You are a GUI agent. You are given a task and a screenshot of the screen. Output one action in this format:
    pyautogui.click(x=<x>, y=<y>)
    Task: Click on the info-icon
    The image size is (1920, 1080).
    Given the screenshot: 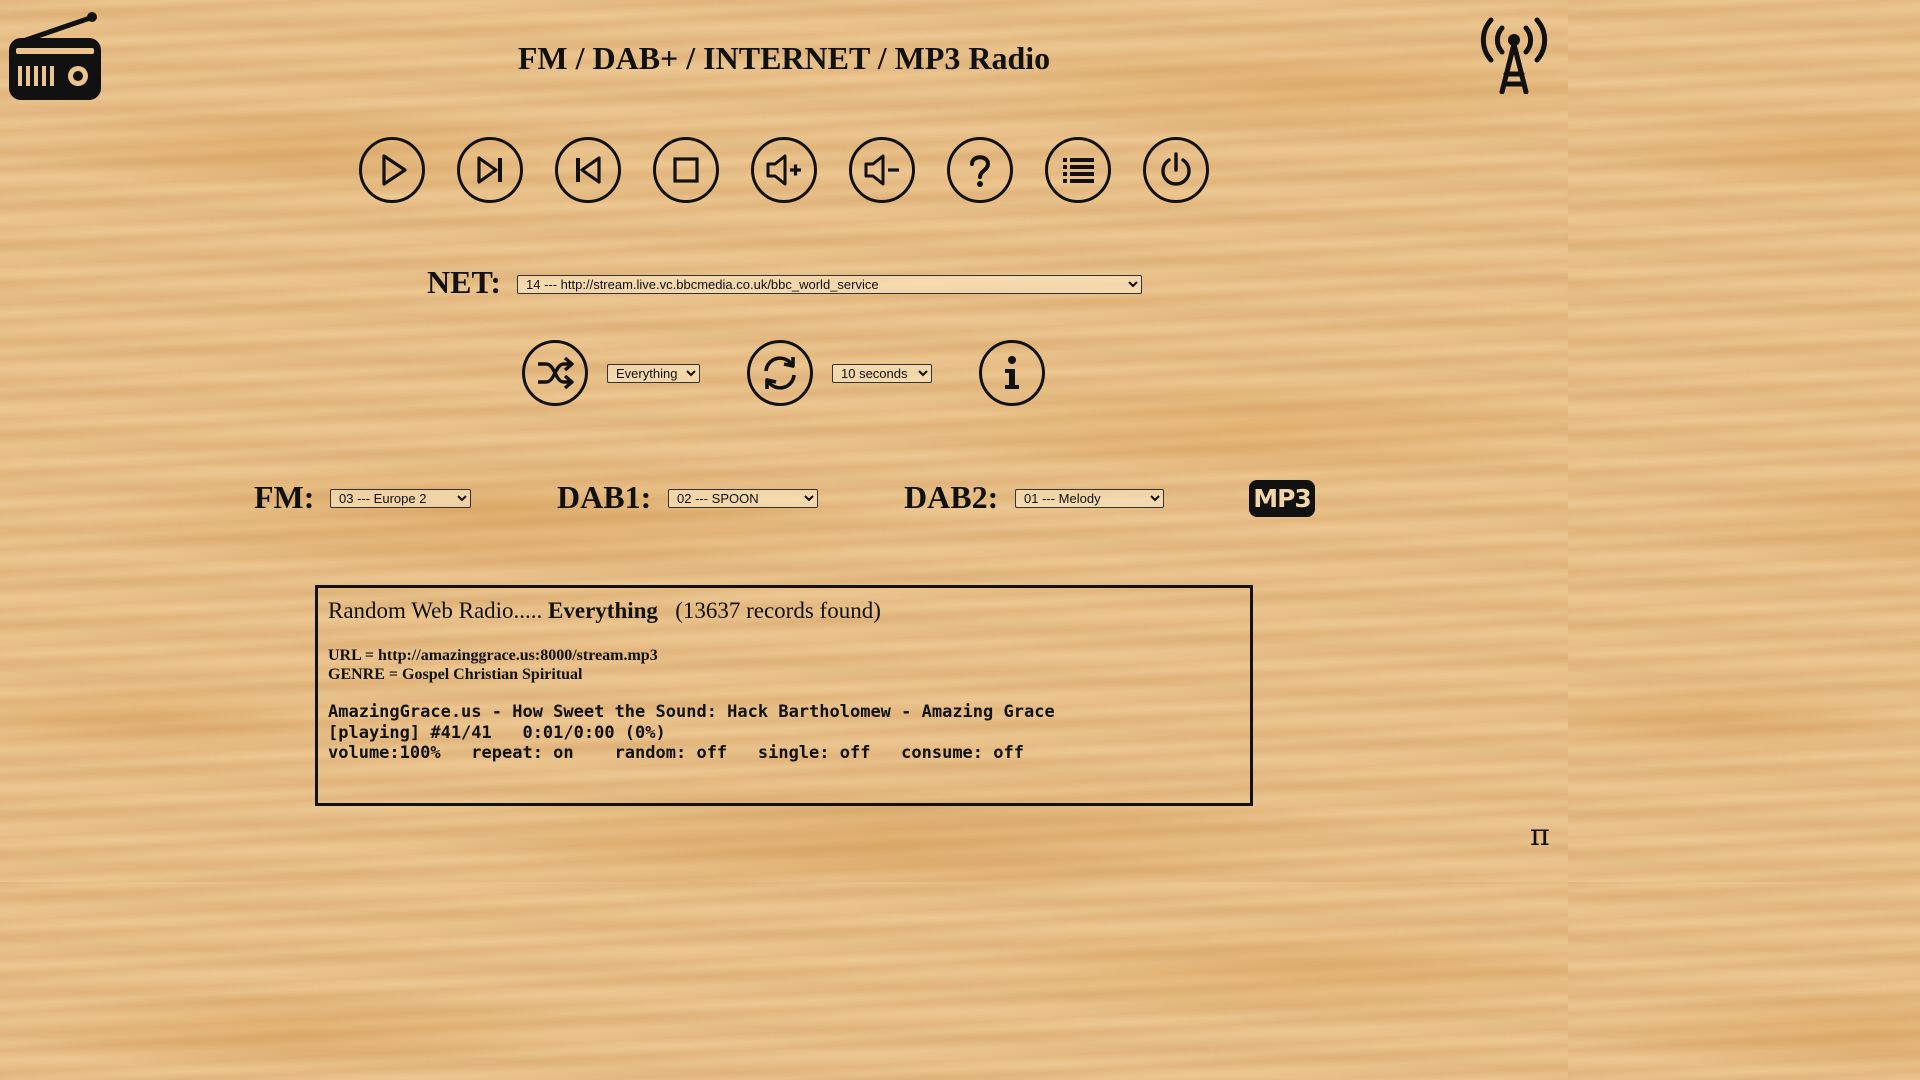 What is the action you would take?
    pyautogui.click(x=1012, y=372)
    